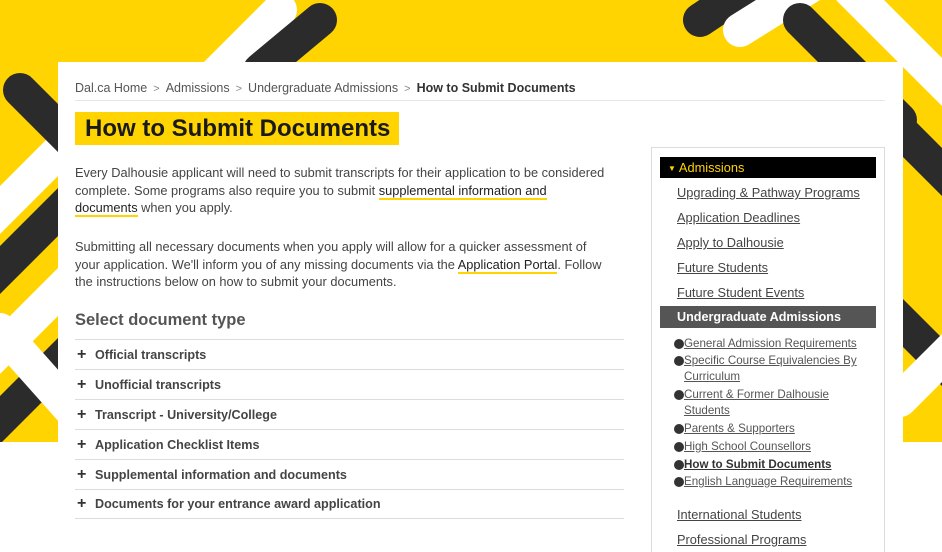  Describe the element at coordinates (722, 267) in the screenshot. I see `sidebar-item-future-students: Future Students` at that location.